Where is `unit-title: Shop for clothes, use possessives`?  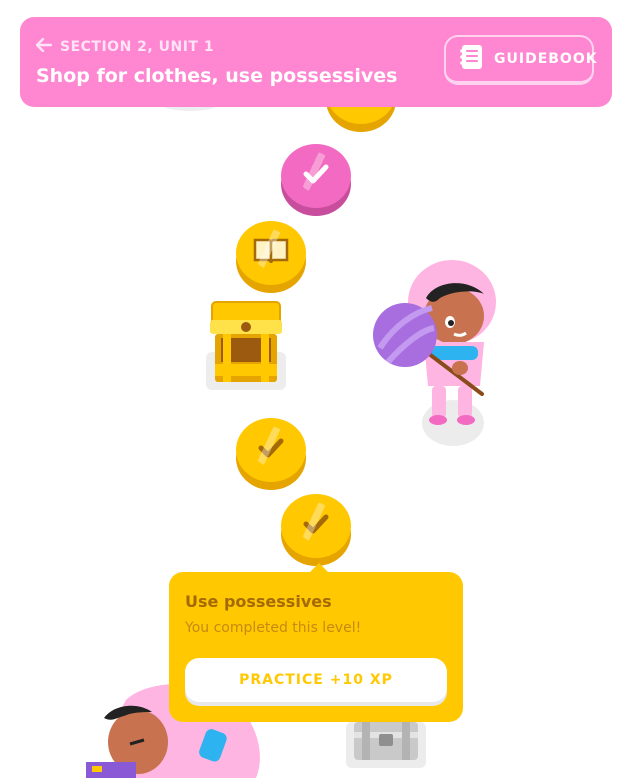 unit-title: Shop for clothes, use possessives is located at coordinates (217, 76).